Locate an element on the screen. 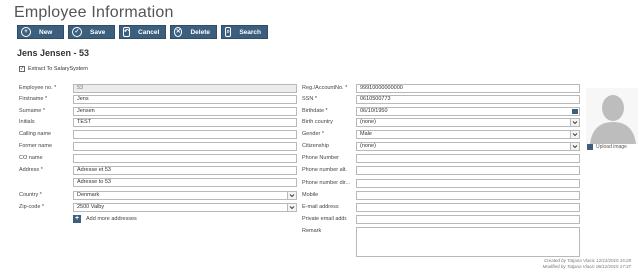  reg-account-field: 99910000000000 is located at coordinates (468, 88).